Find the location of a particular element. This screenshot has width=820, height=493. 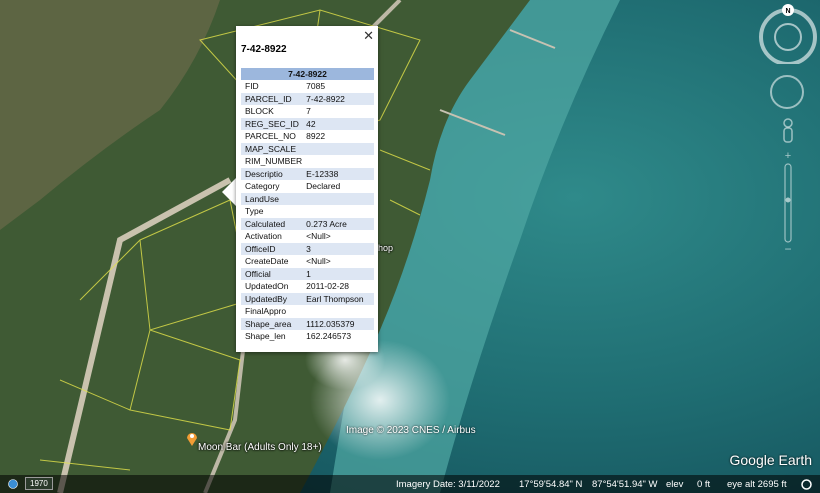

attribute-value: 1 is located at coordinates (338, 273).